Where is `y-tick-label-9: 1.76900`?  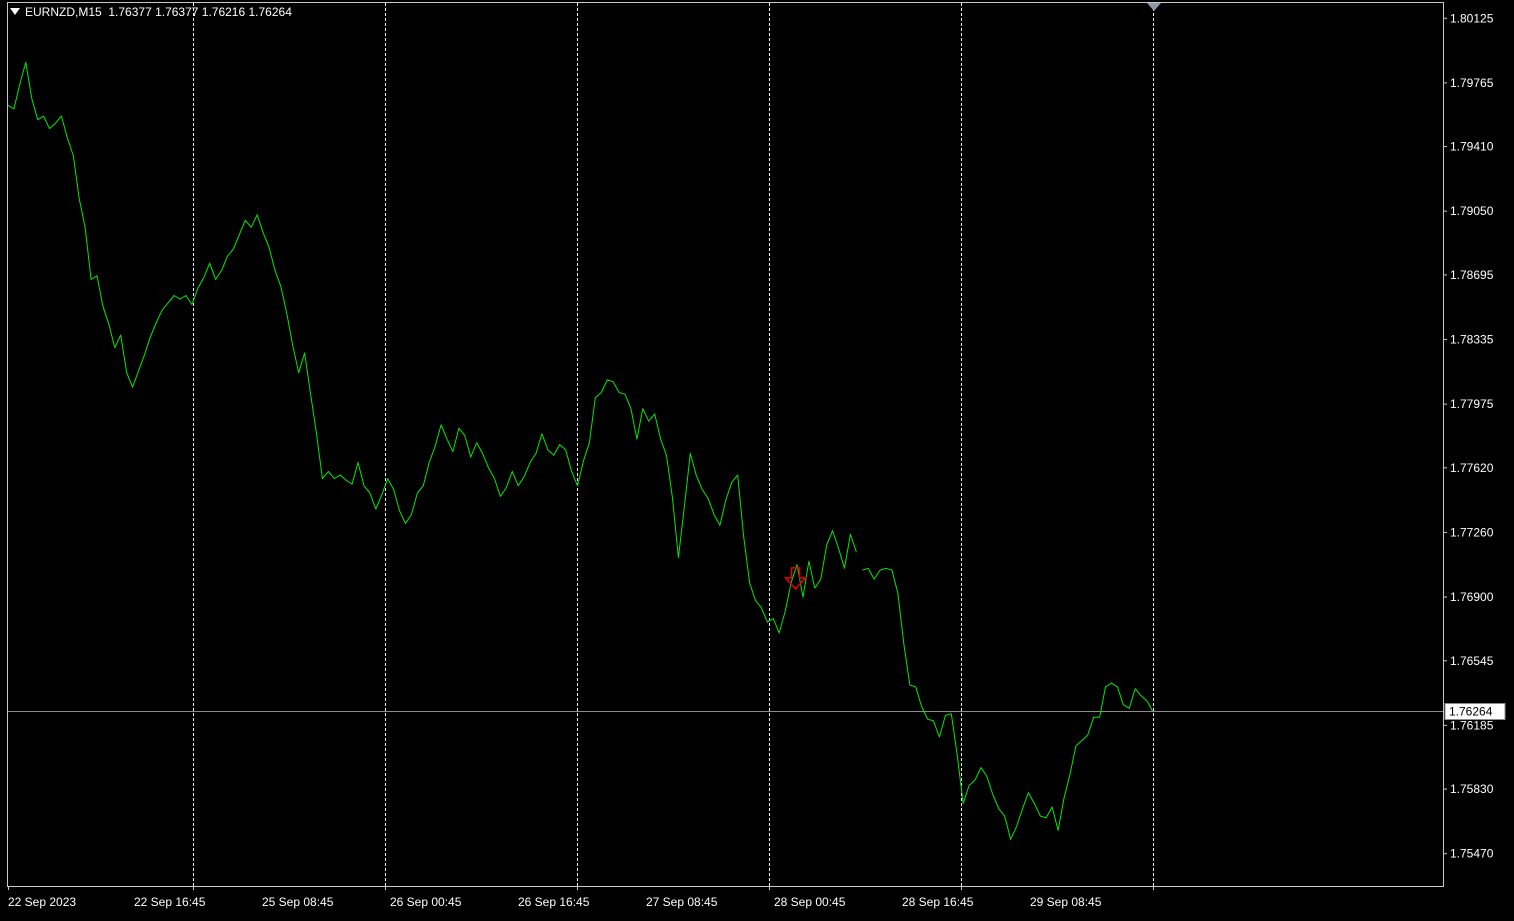 y-tick-label-9: 1.76900 is located at coordinates (1472, 597).